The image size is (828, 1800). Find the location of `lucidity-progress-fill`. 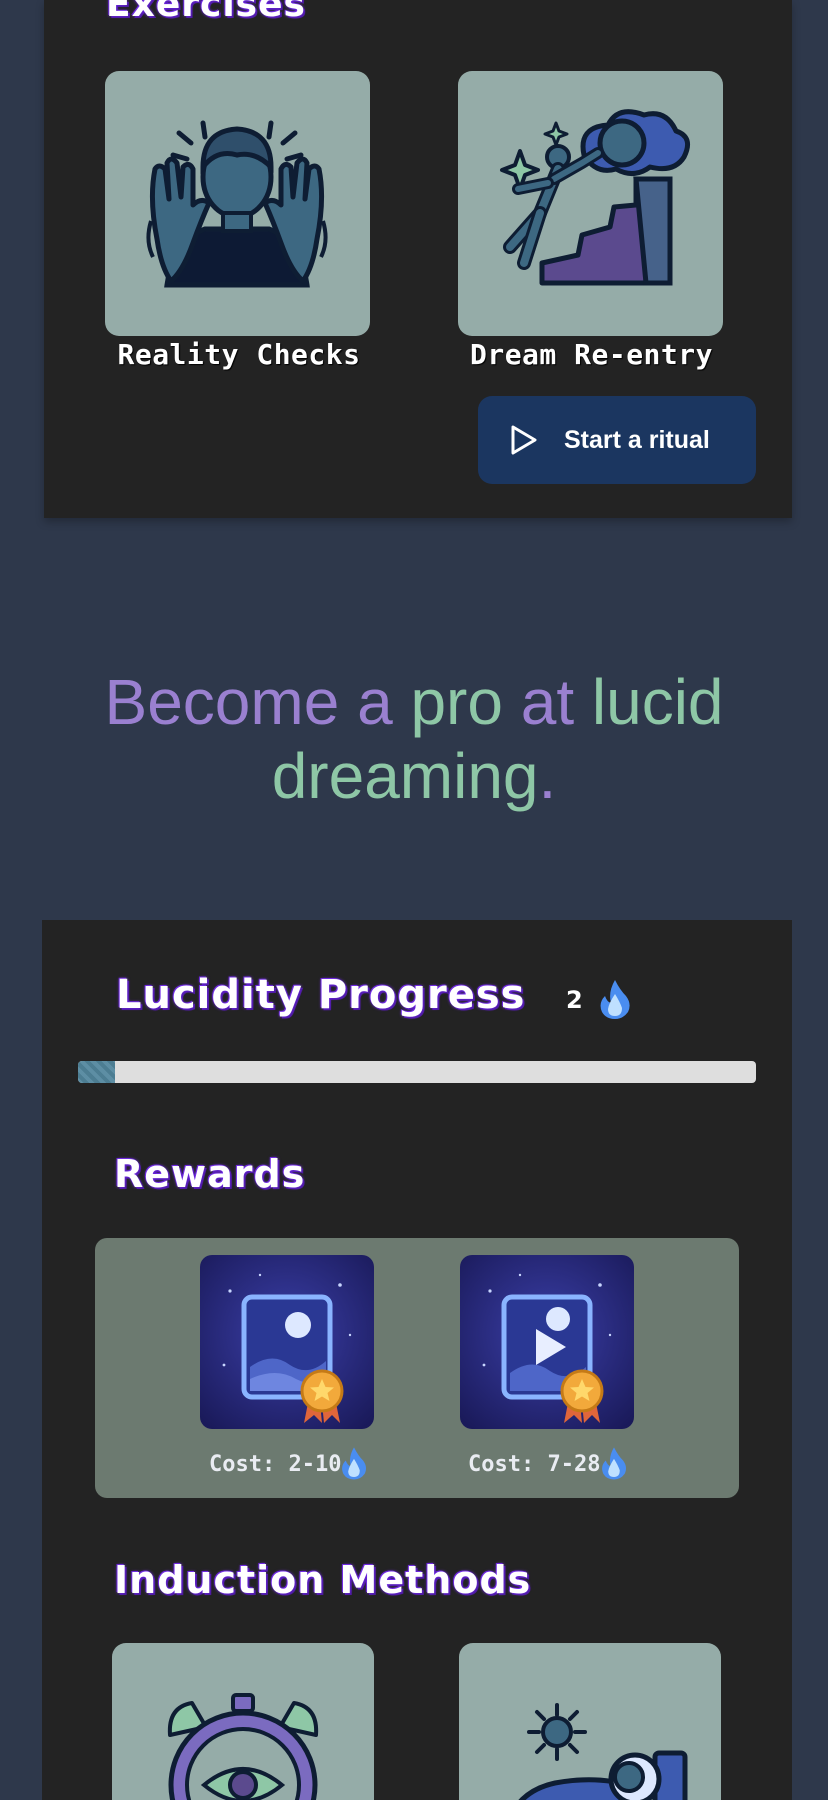

lucidity-progress-fill is located at coordinates (97, 1072).